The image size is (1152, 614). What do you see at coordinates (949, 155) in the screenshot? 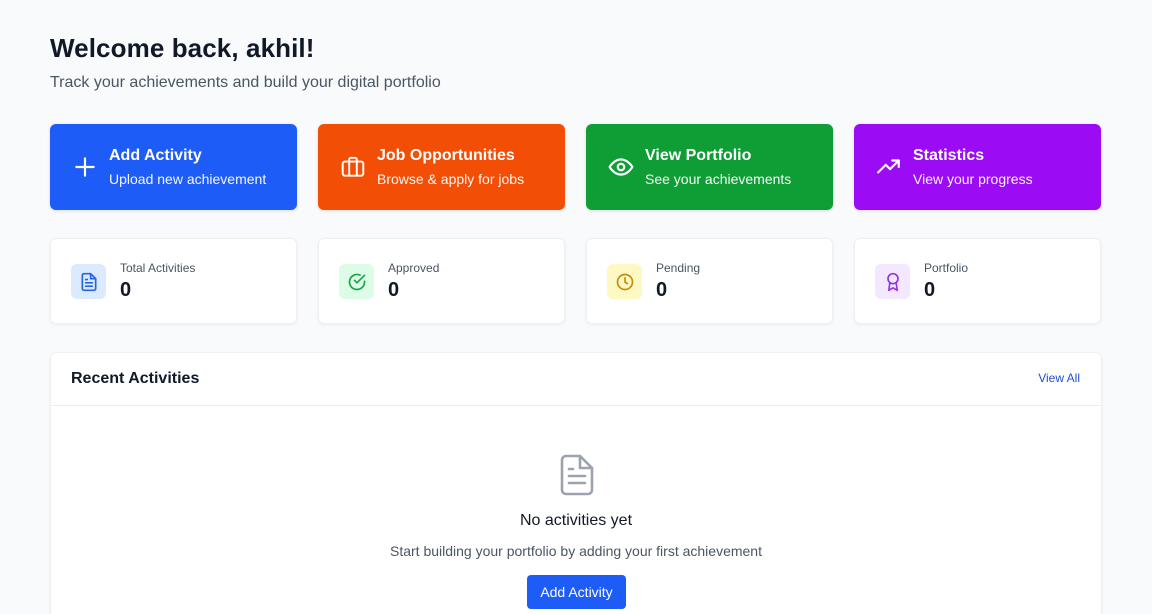
I see `action-label: Statistics` at bounding box center [949, 155].